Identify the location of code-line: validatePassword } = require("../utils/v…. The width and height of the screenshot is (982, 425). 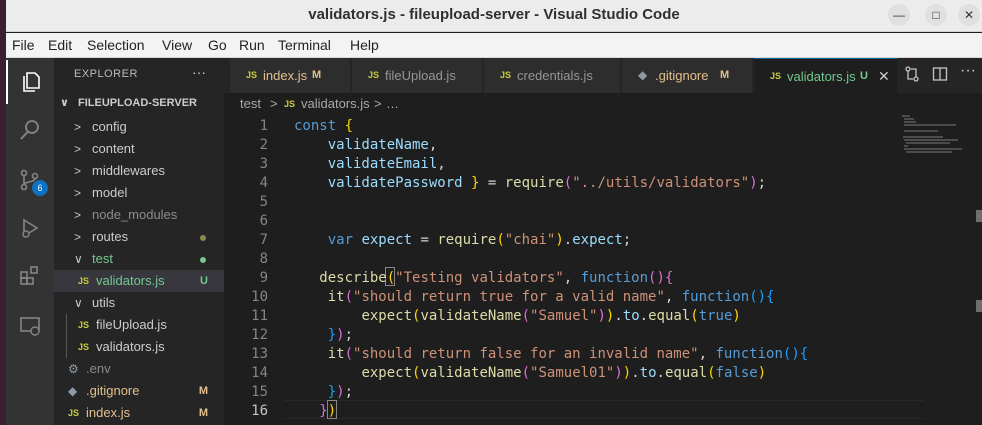
(530, 183).